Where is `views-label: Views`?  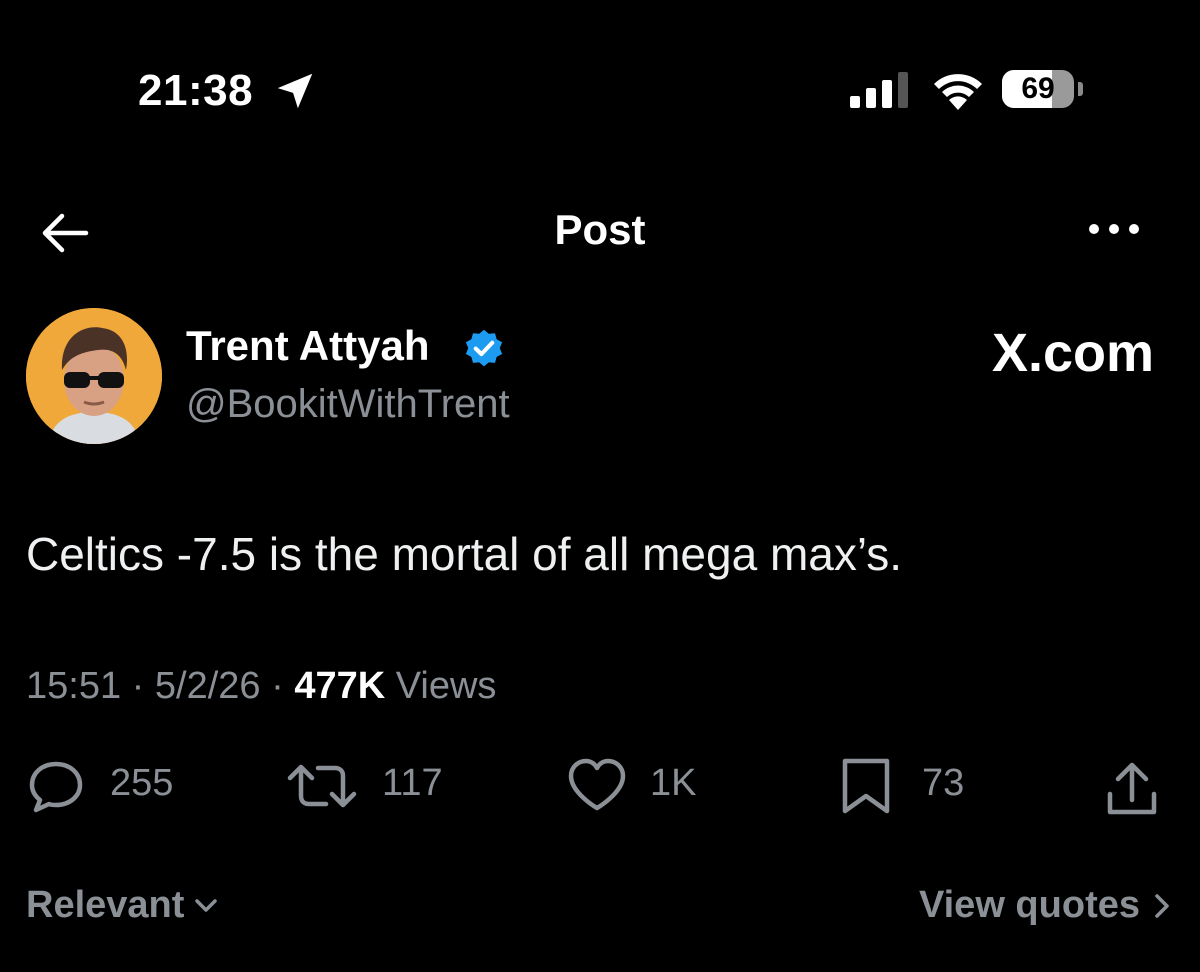 views-label: Views is located at coordinates (446, 686).